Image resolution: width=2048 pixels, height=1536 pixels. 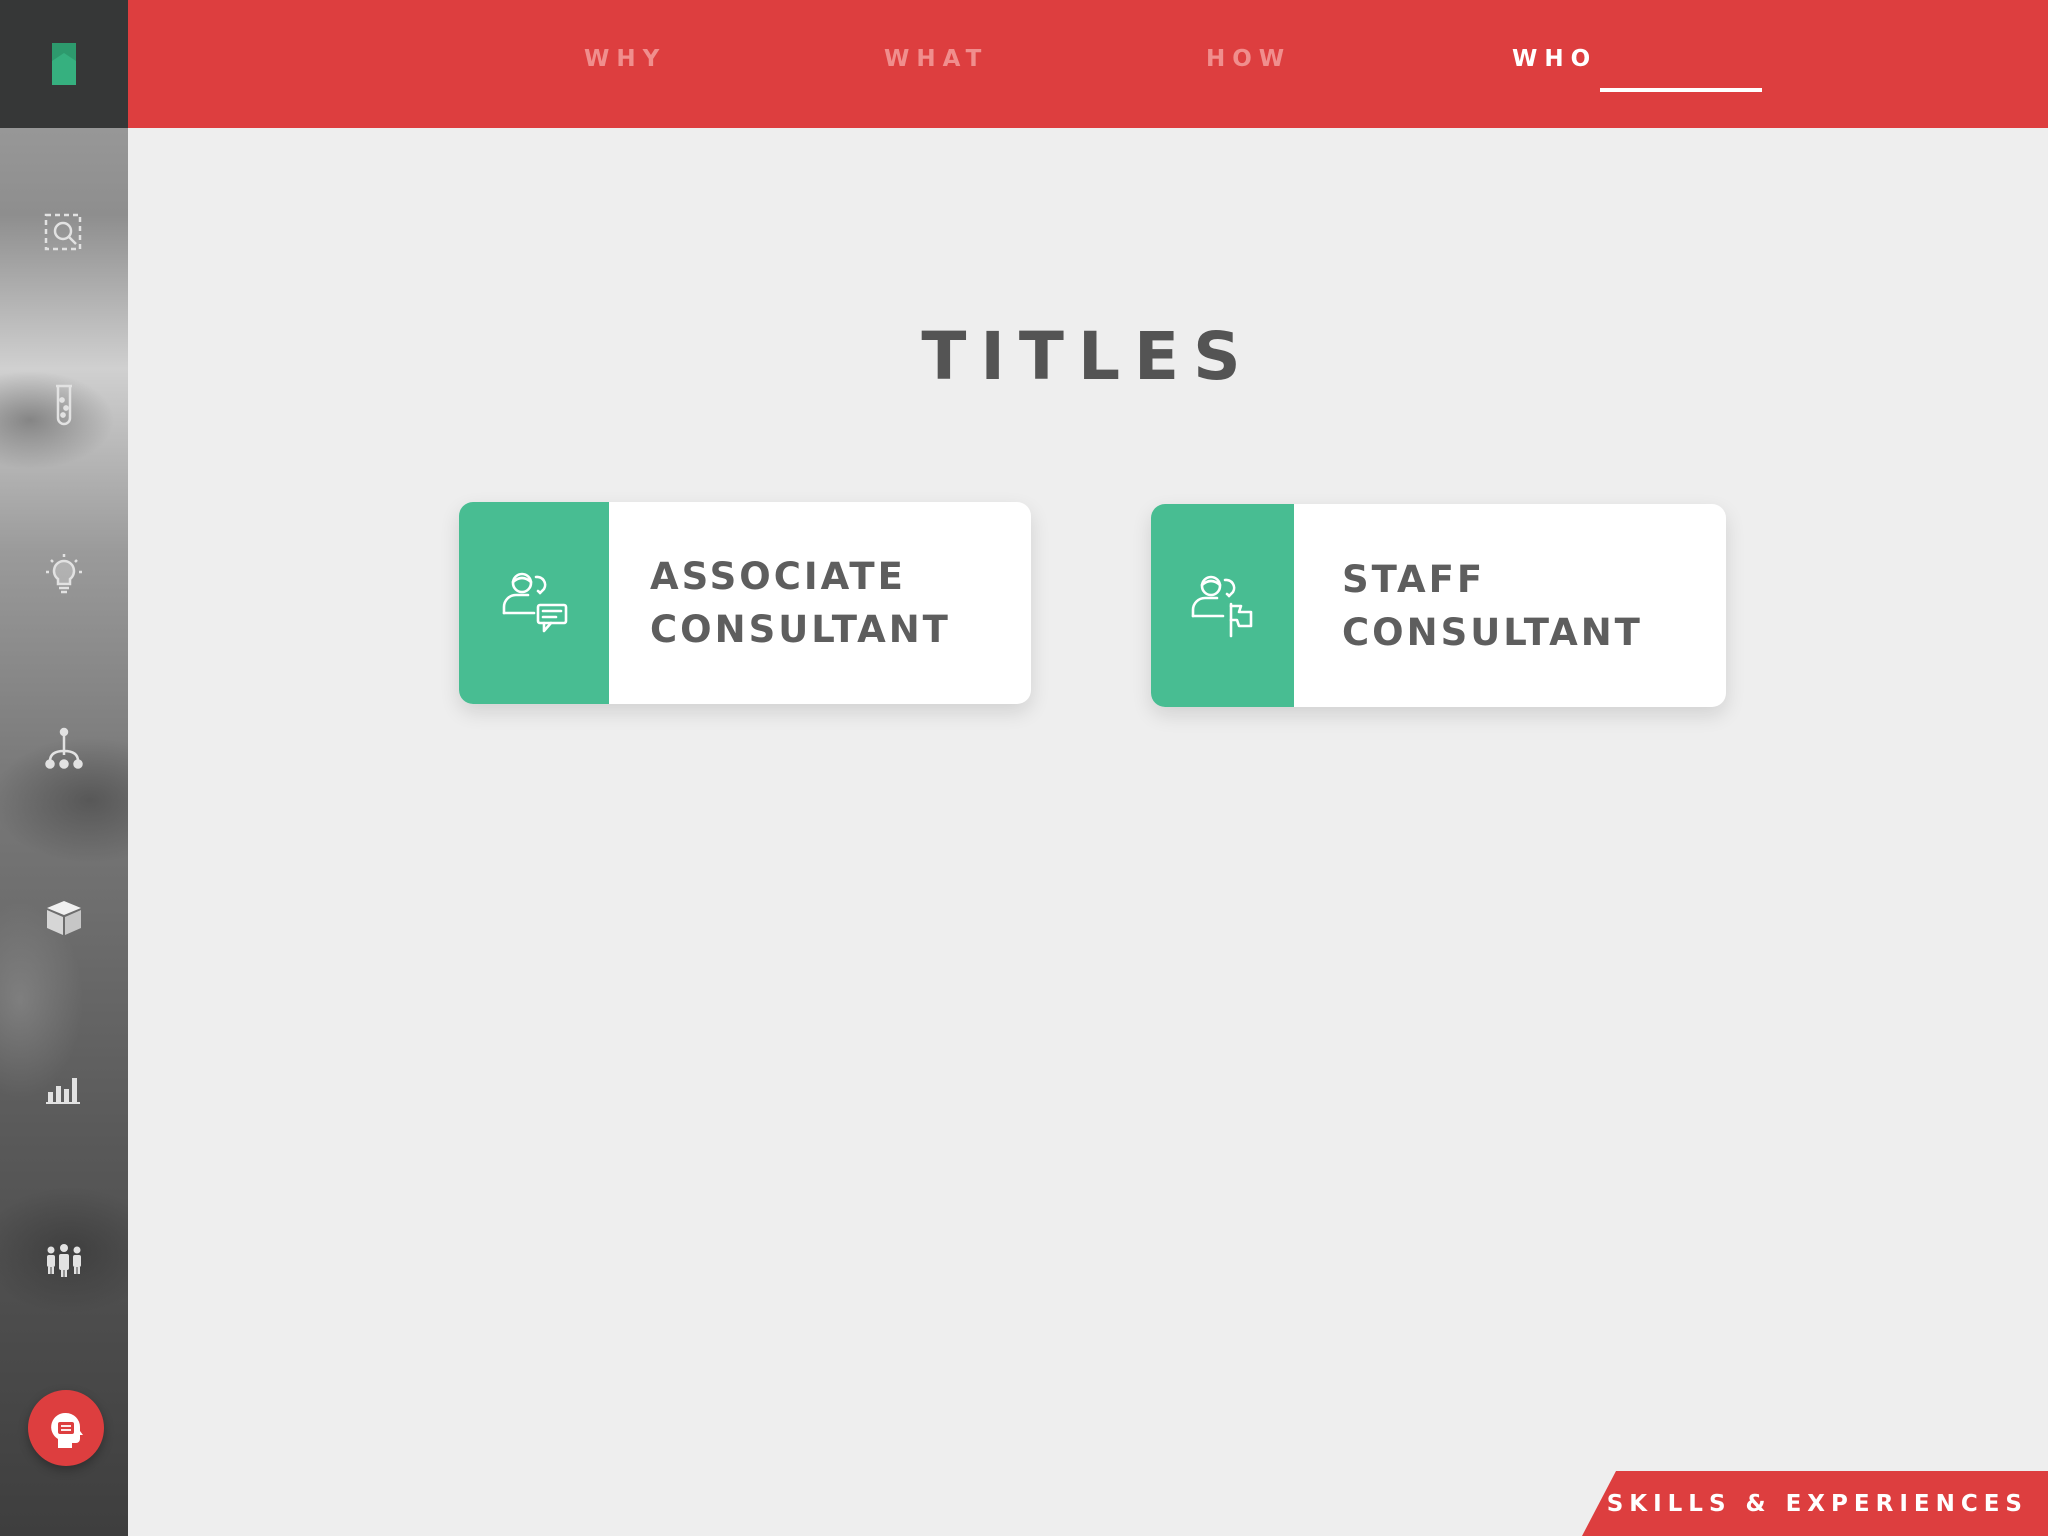 What do you see at coordinates (936, 59) in the screenshot?
I see `tab-what: WHAT` at bounding box center [936, 59].